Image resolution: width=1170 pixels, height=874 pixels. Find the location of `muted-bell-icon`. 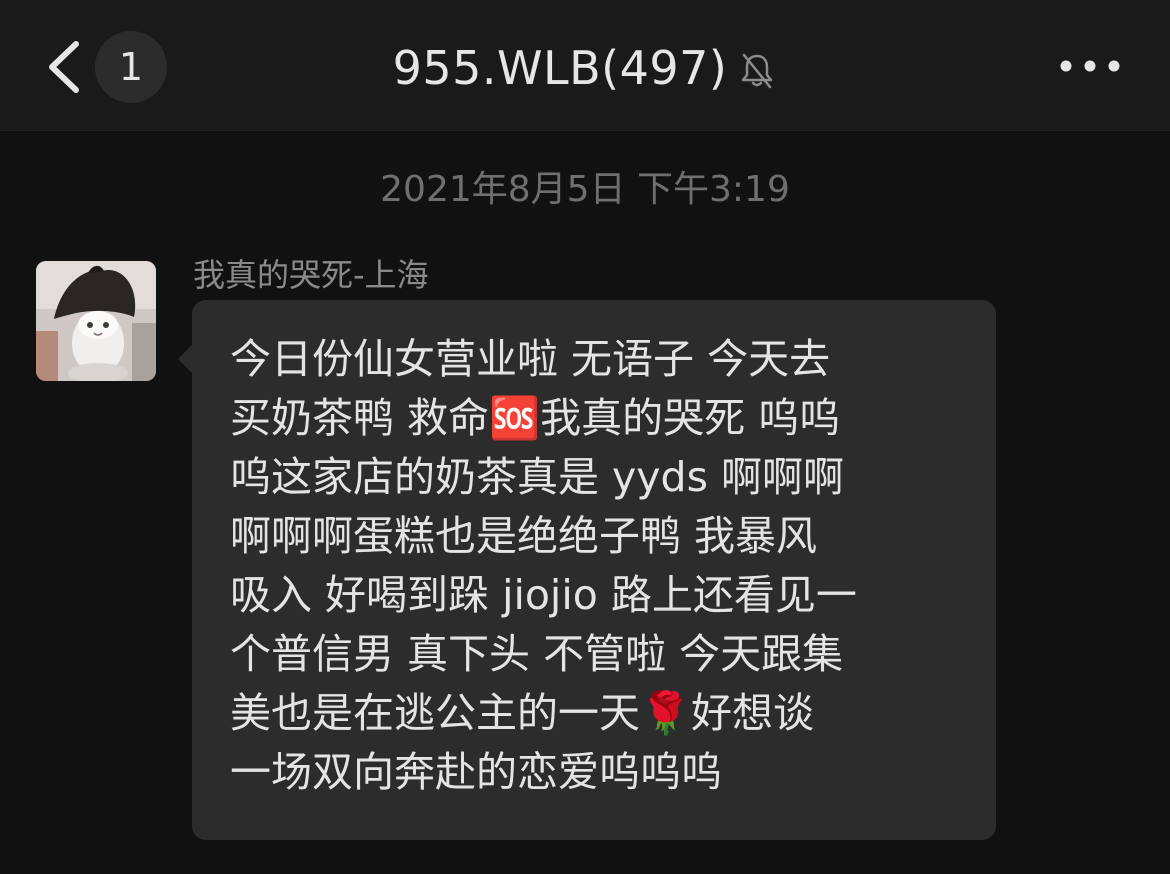

muted-bell-icon is located at coordinates (757, 71).